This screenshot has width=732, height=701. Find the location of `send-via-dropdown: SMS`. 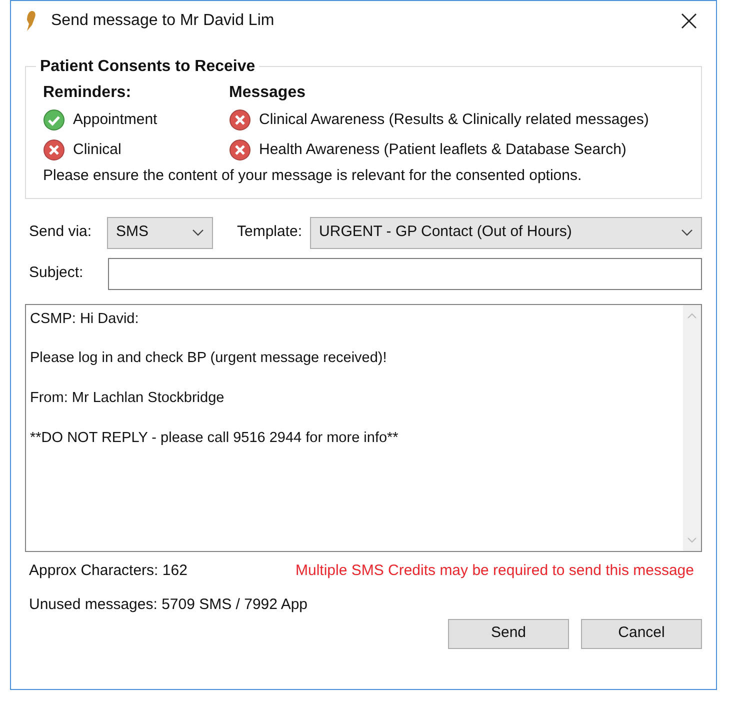

send-via-dropdown: SMS is located at coordinates (160, 232).